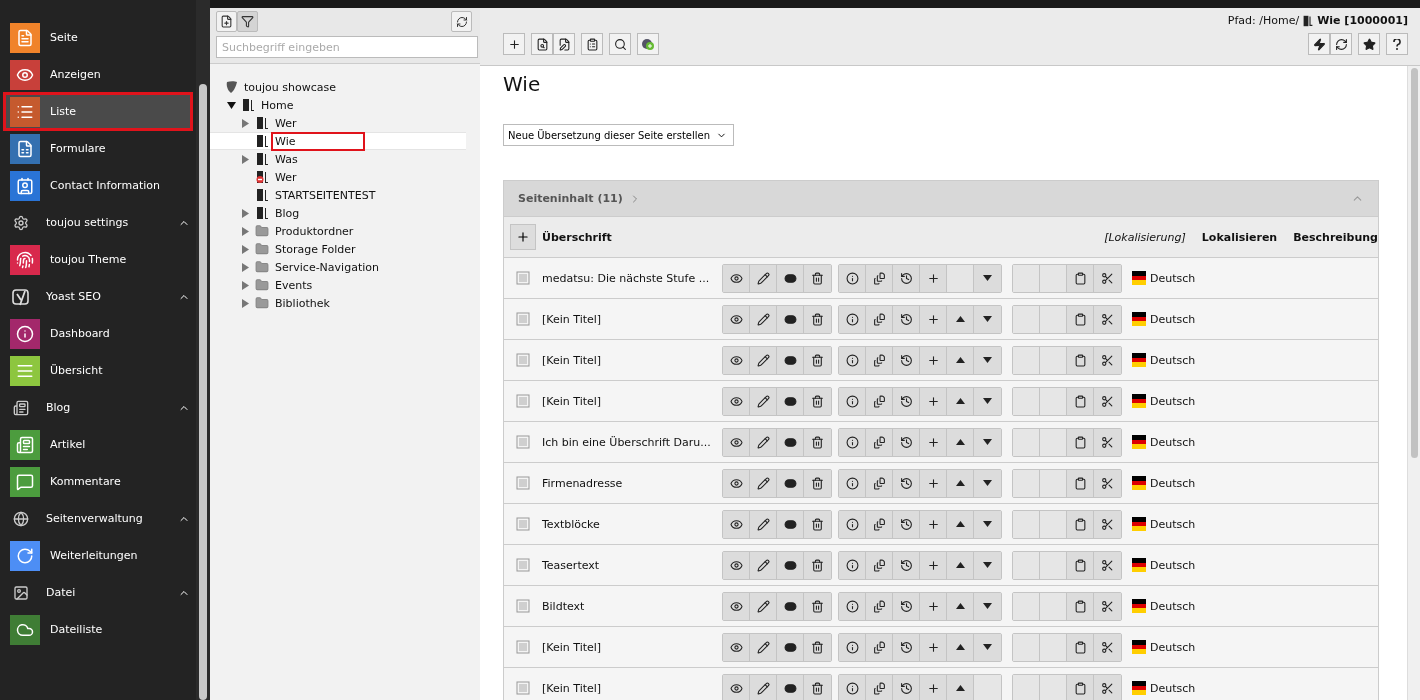 This screenshot has height=700, width=1420. I want to click on module-menu-item: Contact Information, so click(98, 185).